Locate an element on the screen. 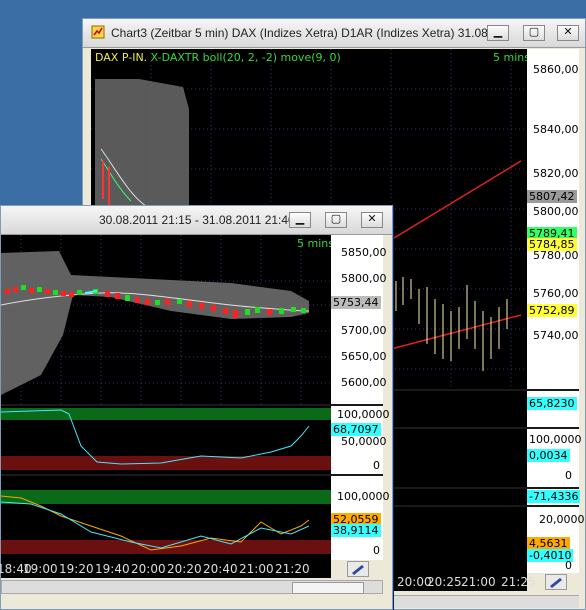 The width and height of the screenshot is (586, 610). front-horizontal-scrollbar is located at coordinates (192, 587).